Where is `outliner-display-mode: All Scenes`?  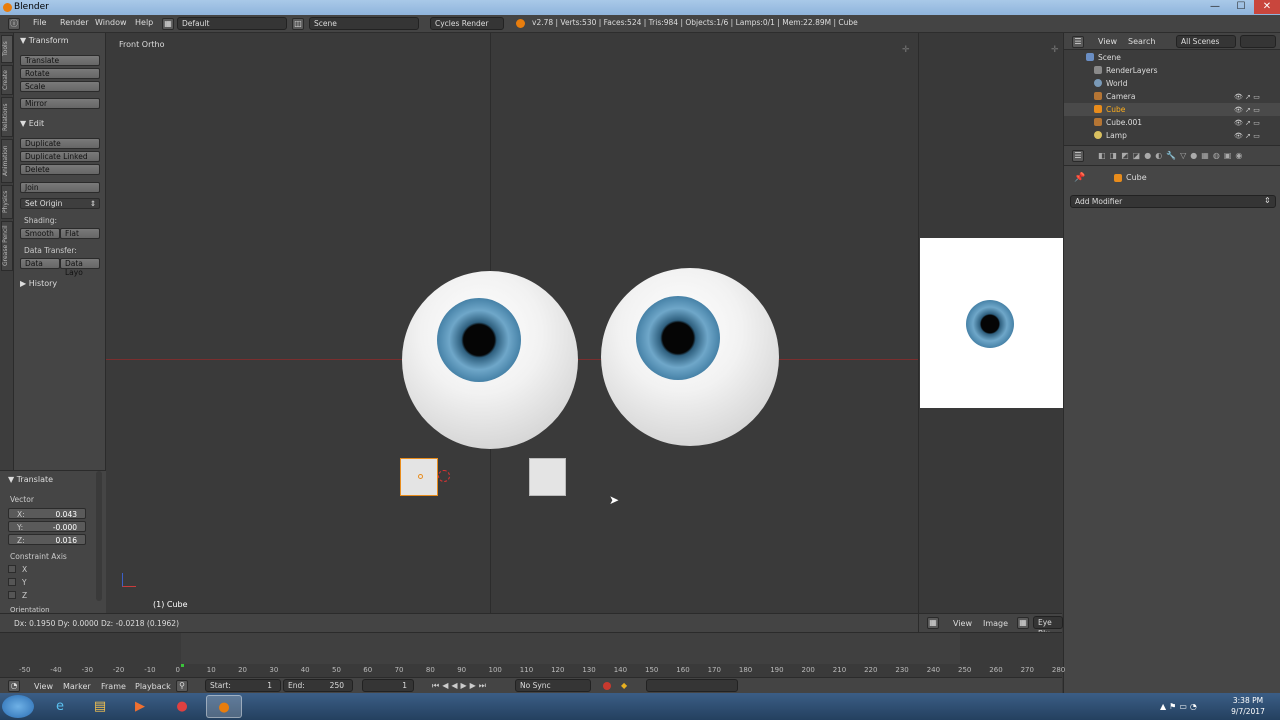 outliner-display-mode: All Scenes is located at coordinates (1206, 41).